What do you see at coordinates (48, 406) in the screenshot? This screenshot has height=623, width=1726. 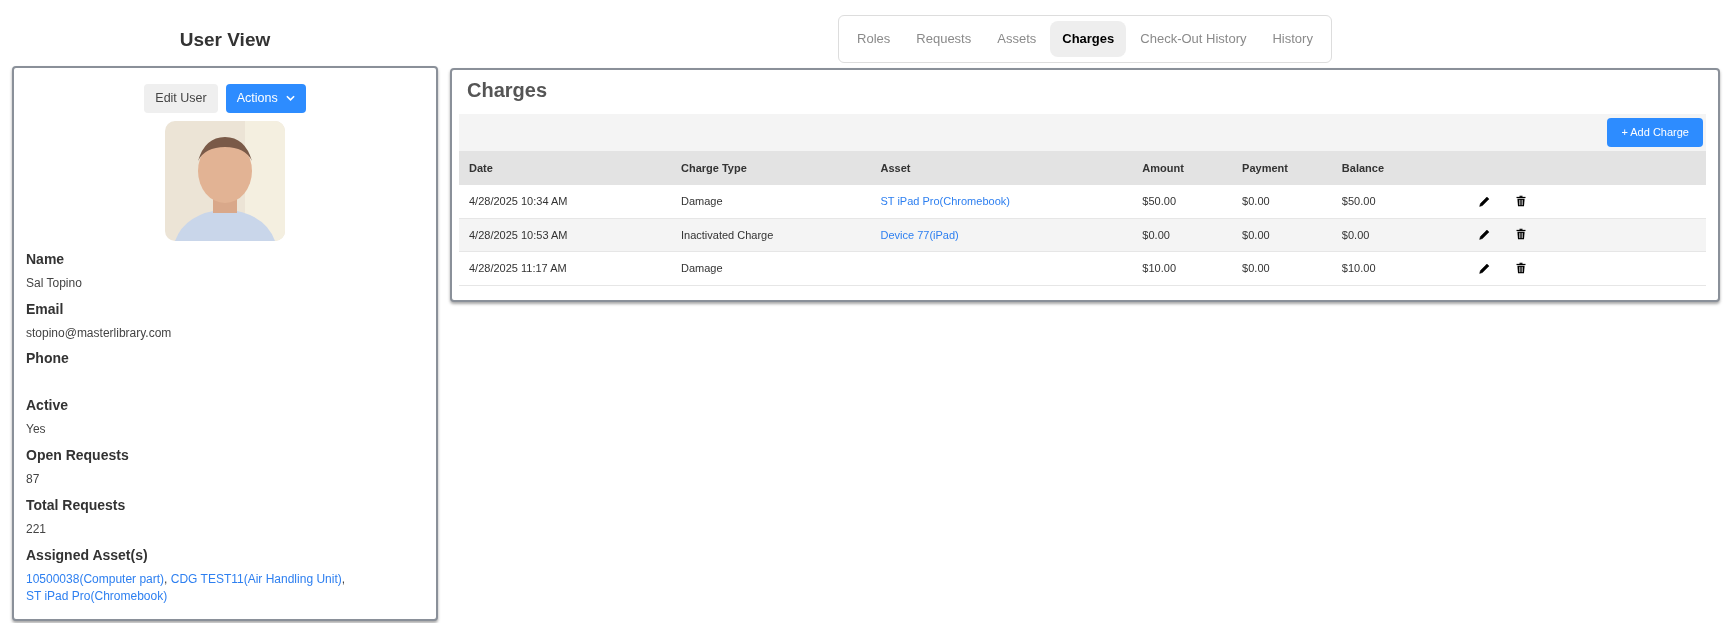 I see `field-label: Active` at bounding box center [48, 406].